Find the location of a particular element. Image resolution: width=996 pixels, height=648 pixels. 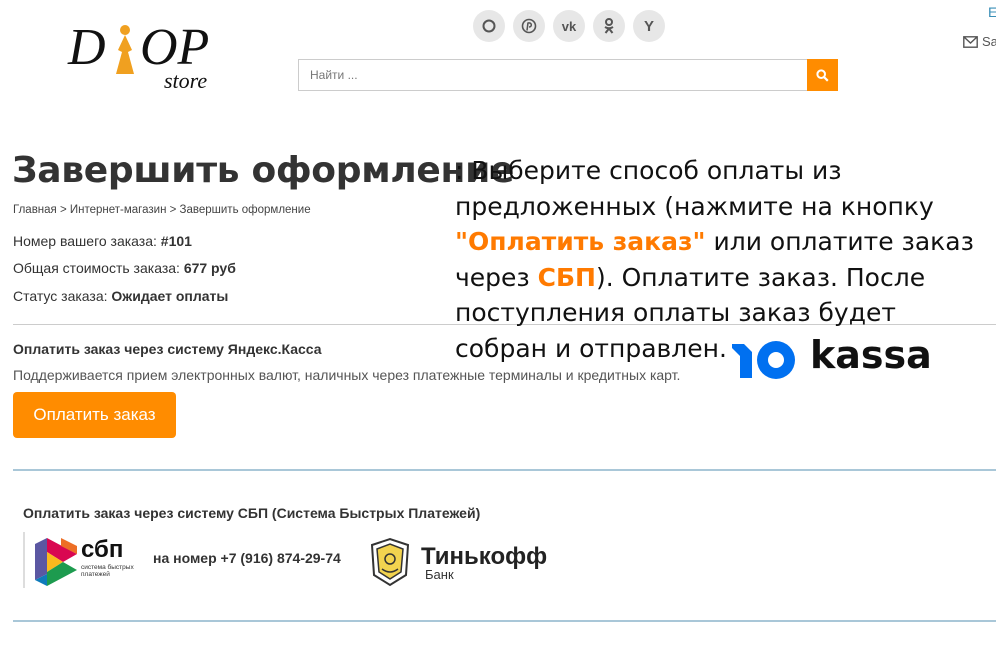

logo-letter-d: D is located at coordinates (87, 47).